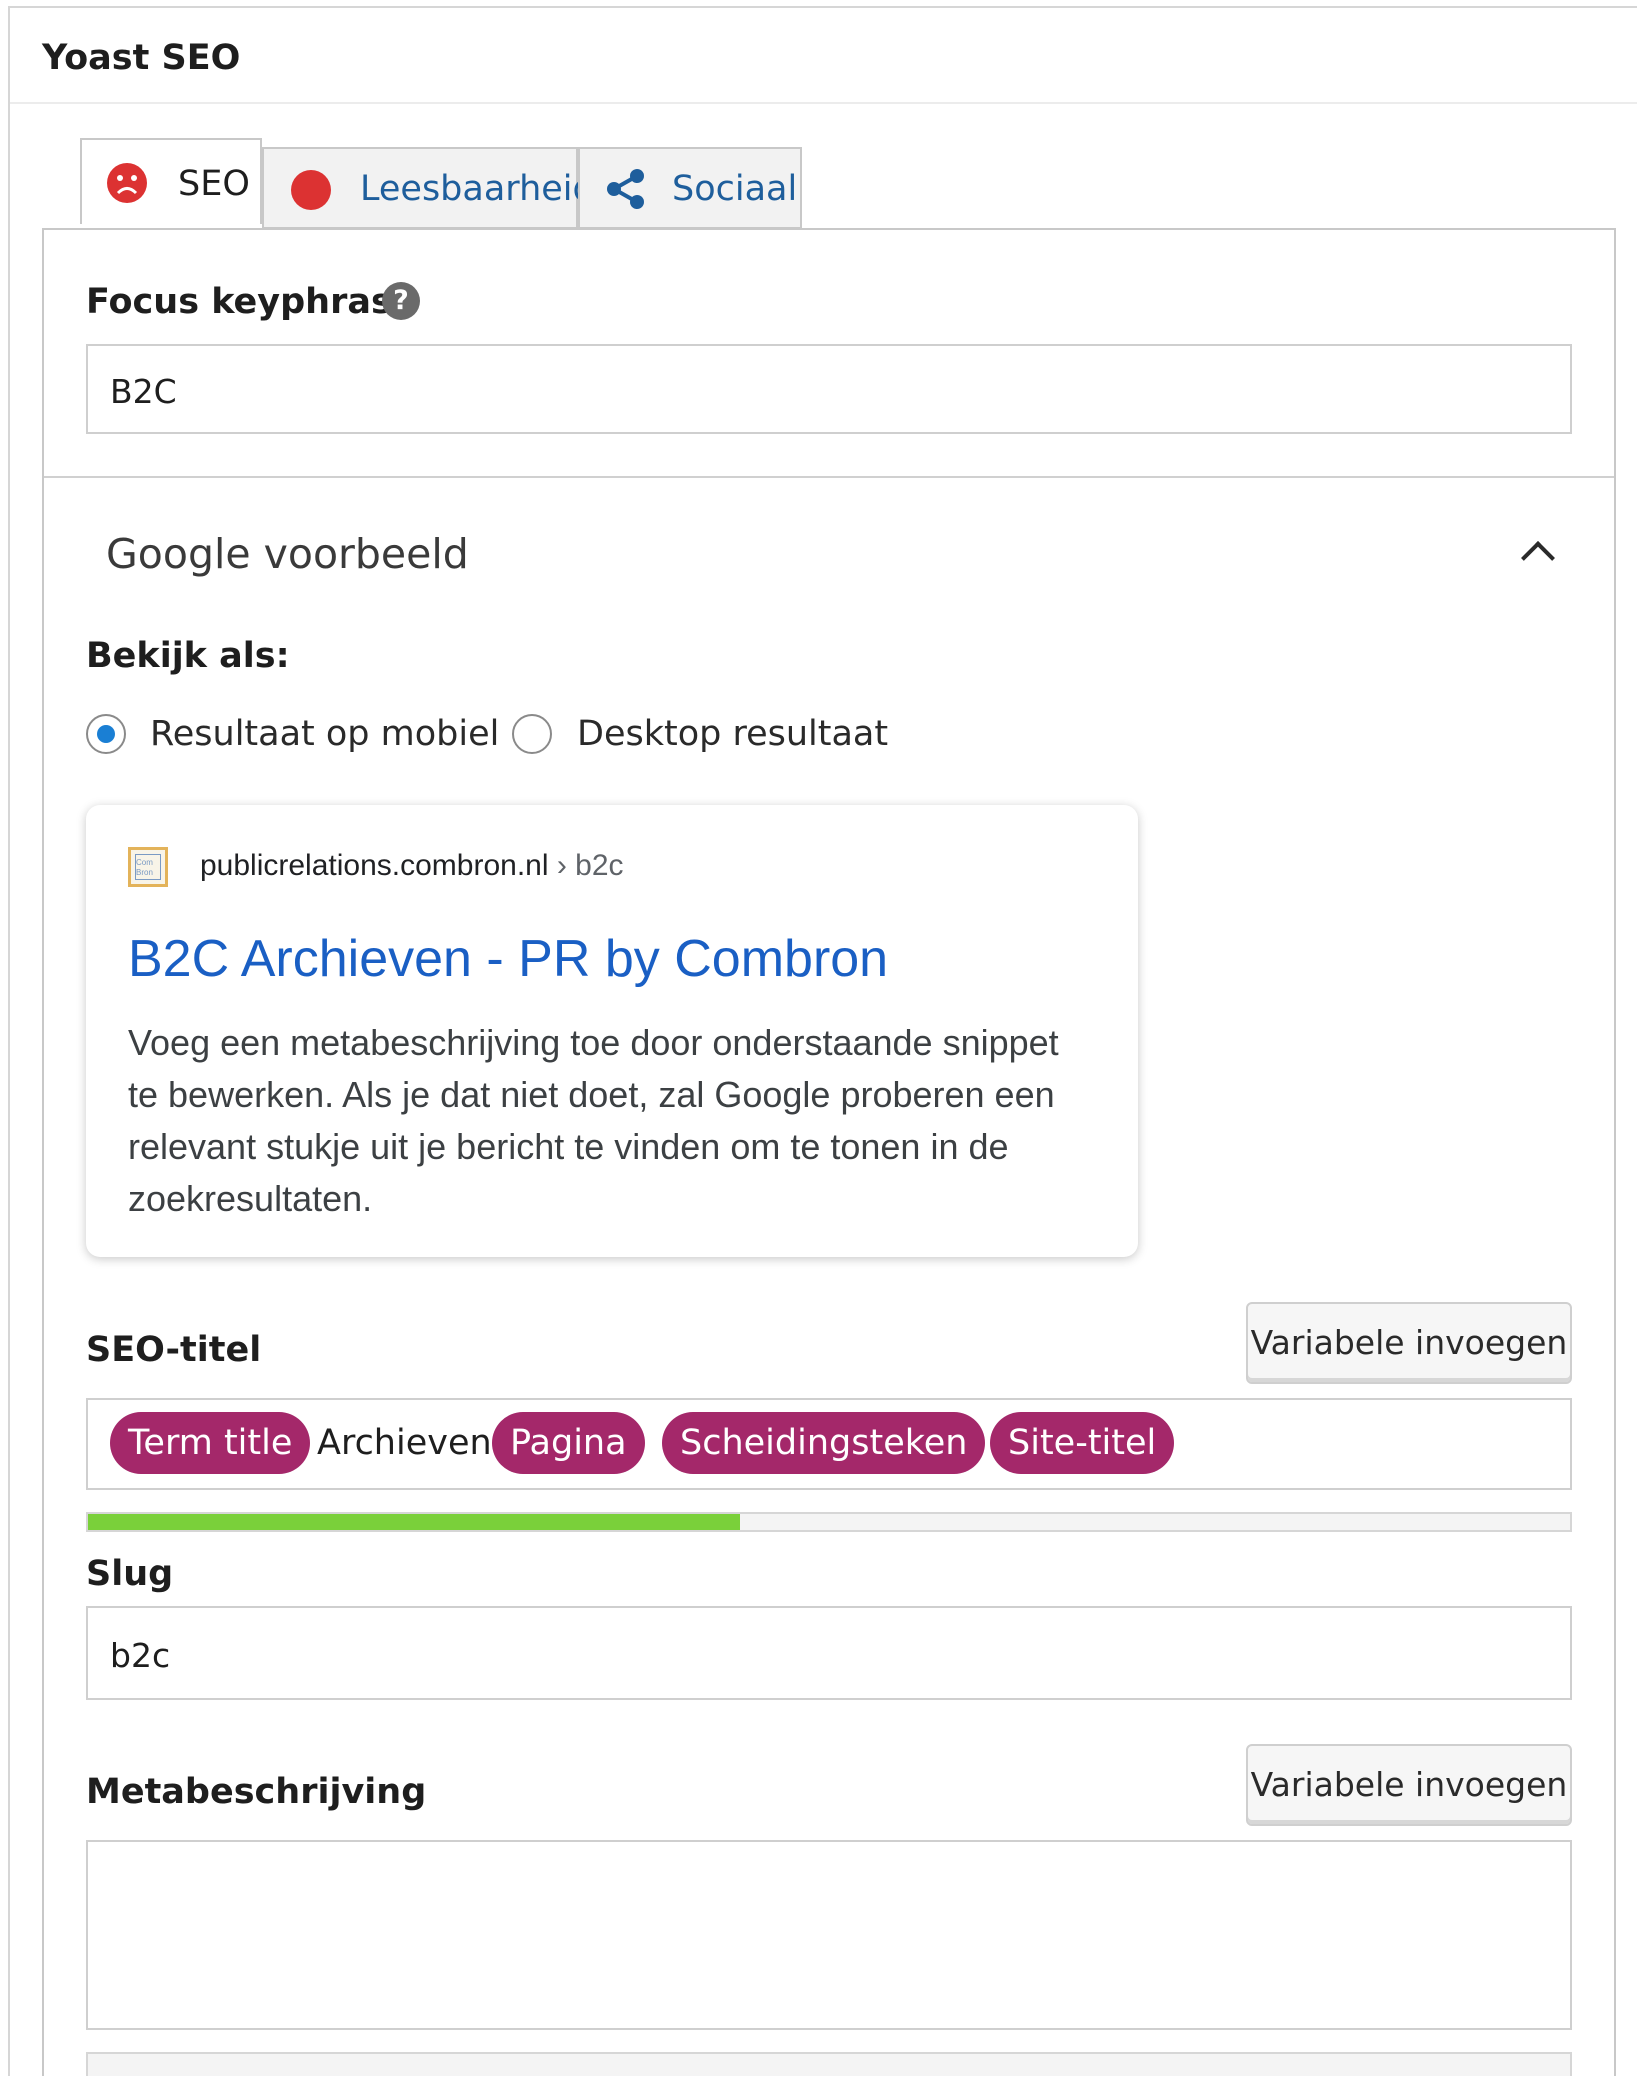 The image size is (1637, 2076). I want to click on radio-selected-dot, so click(106, 734).